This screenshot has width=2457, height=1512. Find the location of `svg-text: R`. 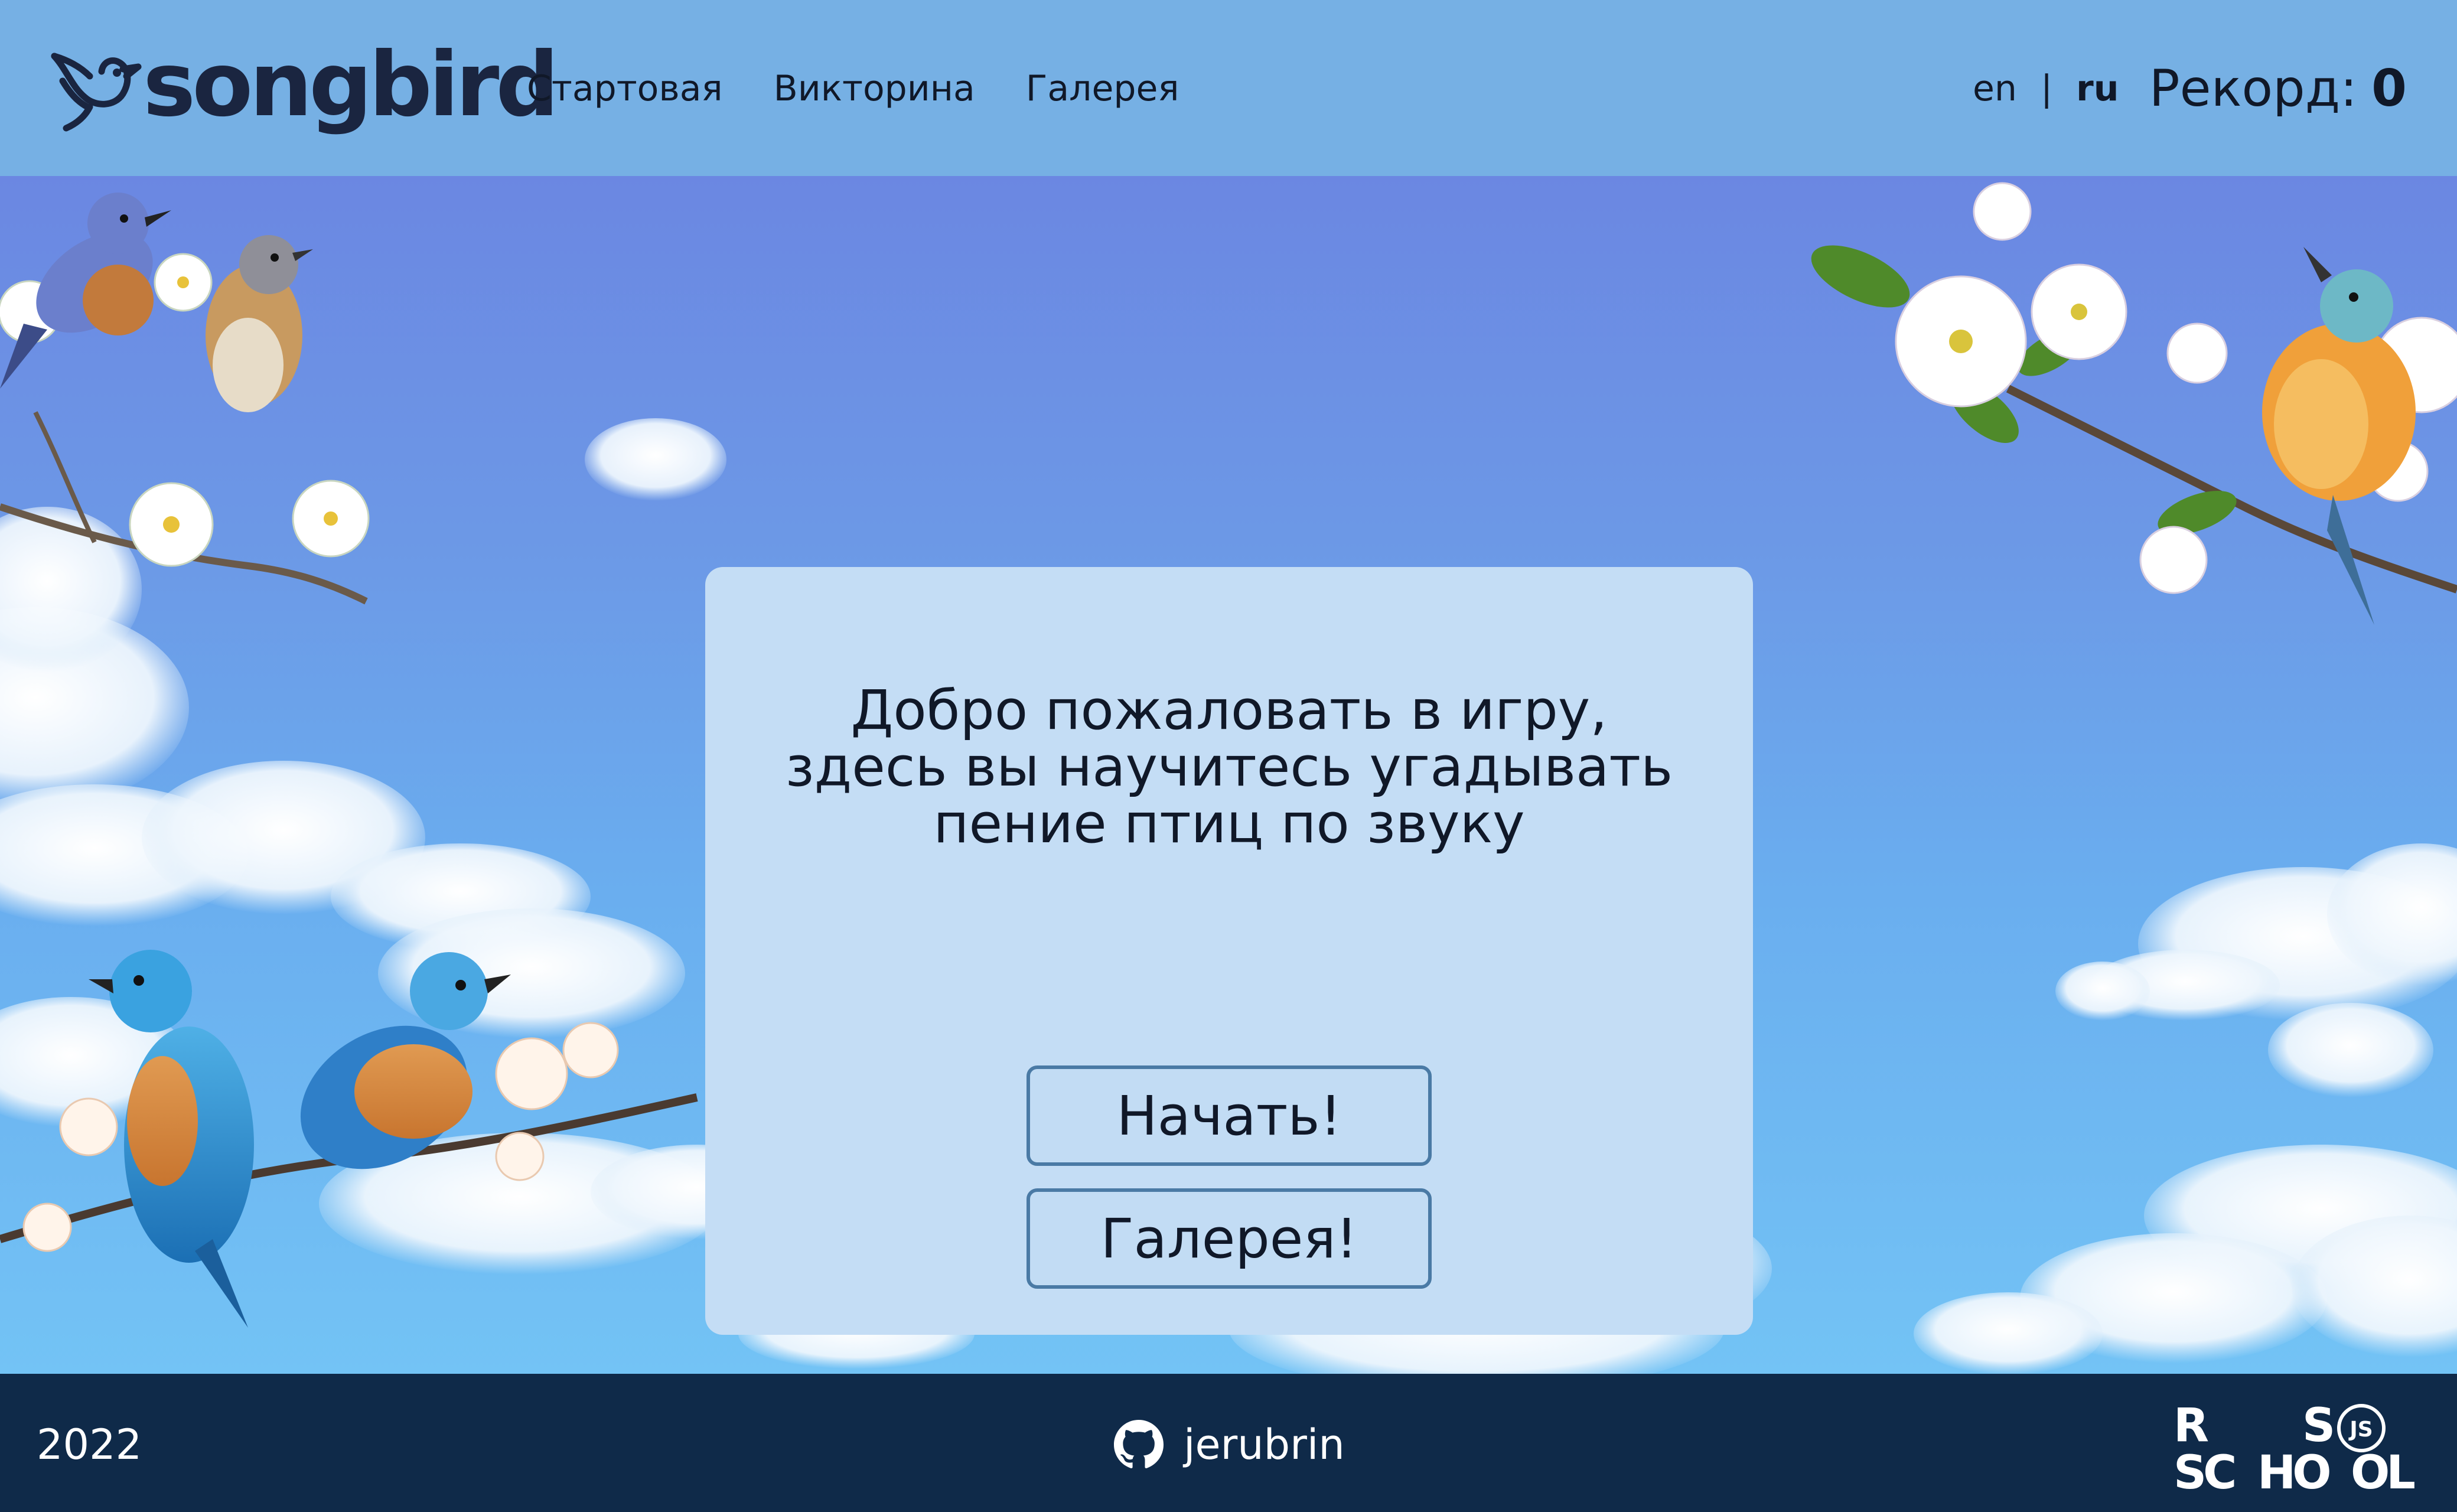

svg-text: R is located at coordinates (2191, 1426).